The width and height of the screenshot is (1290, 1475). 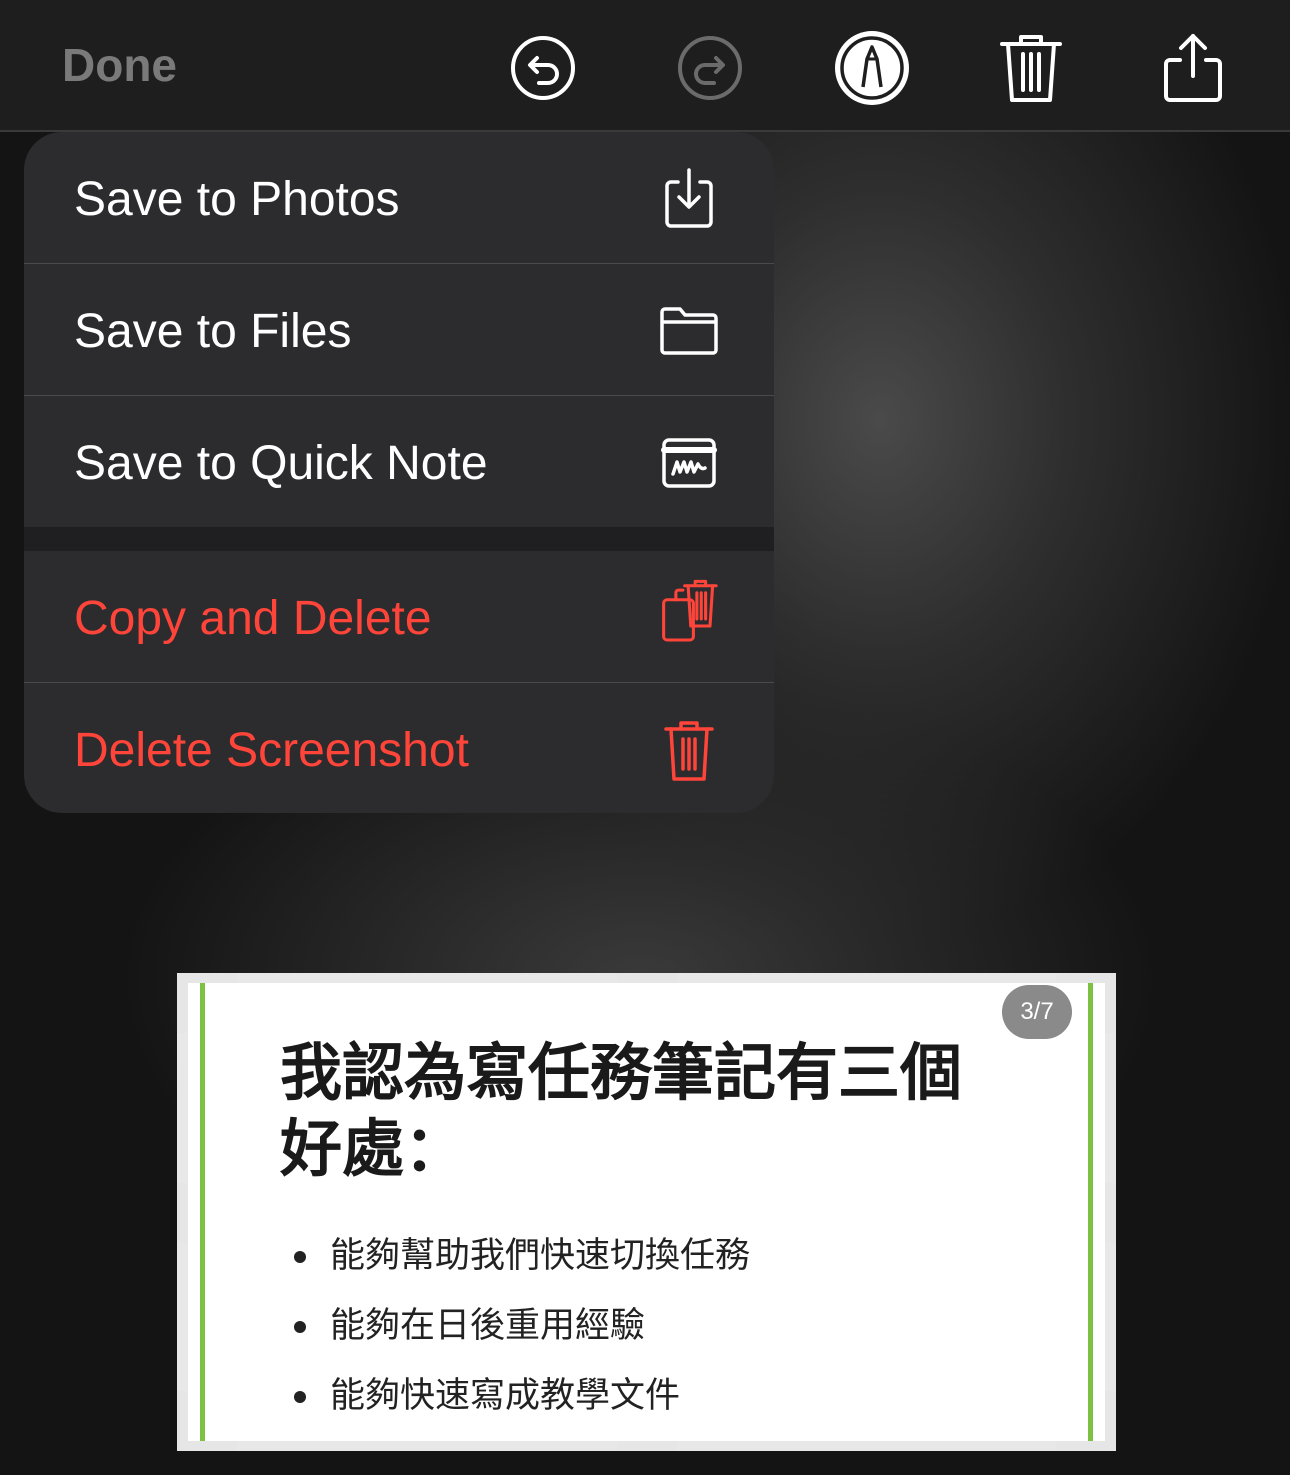 I want to click on crop-handle-bottom-right, so click(x=1110, y=1421).